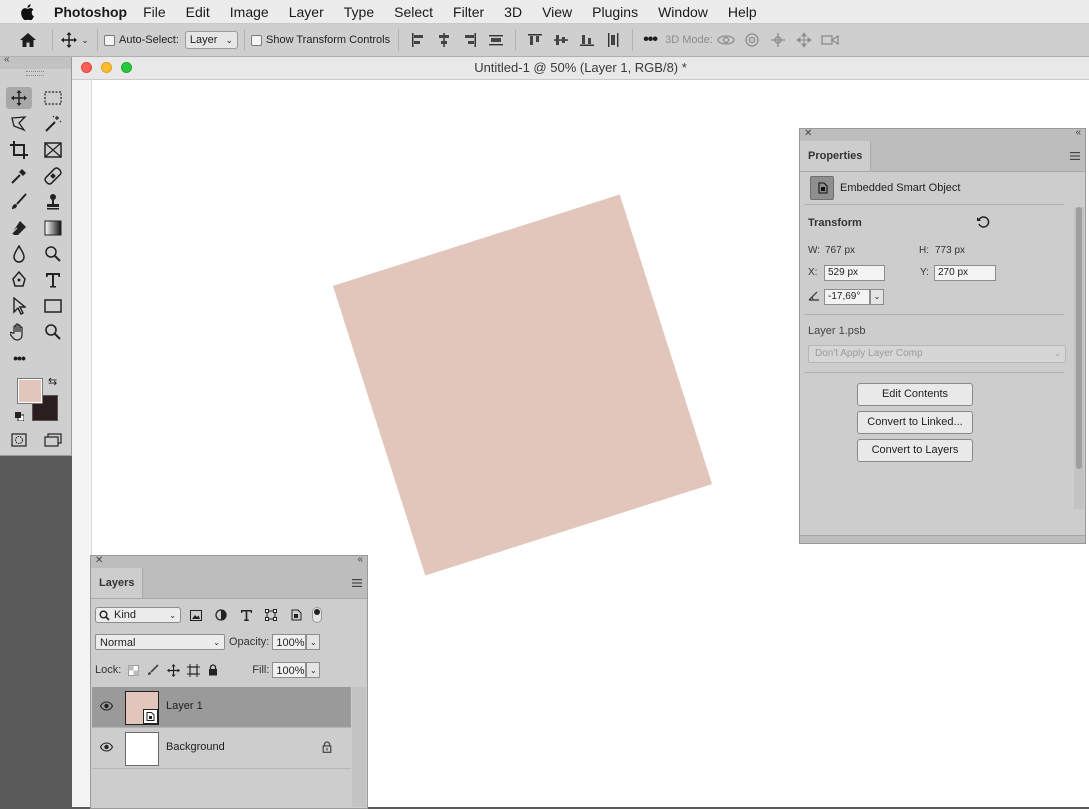 The width and height of the screenshot is (1089, 809). Describe the element at coordinates (229, 561) in the screenshot. I see `layers-panel-header: ✕ «` at that location.